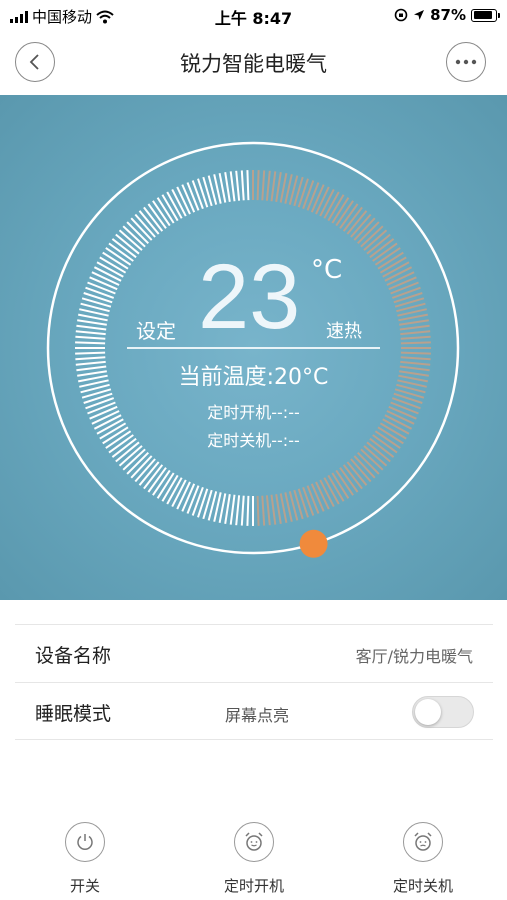  I want to click on temperature-unit: °C, so click(327, 270).